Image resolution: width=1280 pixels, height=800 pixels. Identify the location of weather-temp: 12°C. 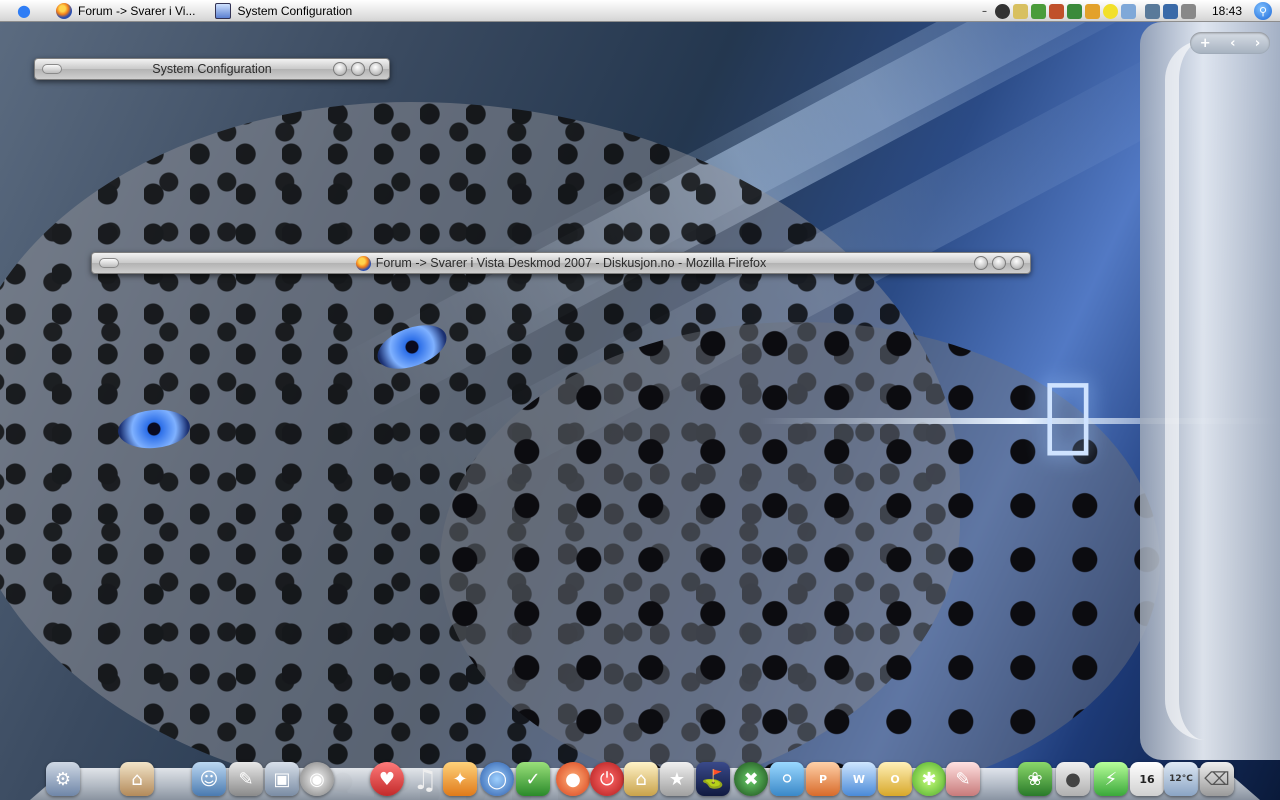
(1181, 779).